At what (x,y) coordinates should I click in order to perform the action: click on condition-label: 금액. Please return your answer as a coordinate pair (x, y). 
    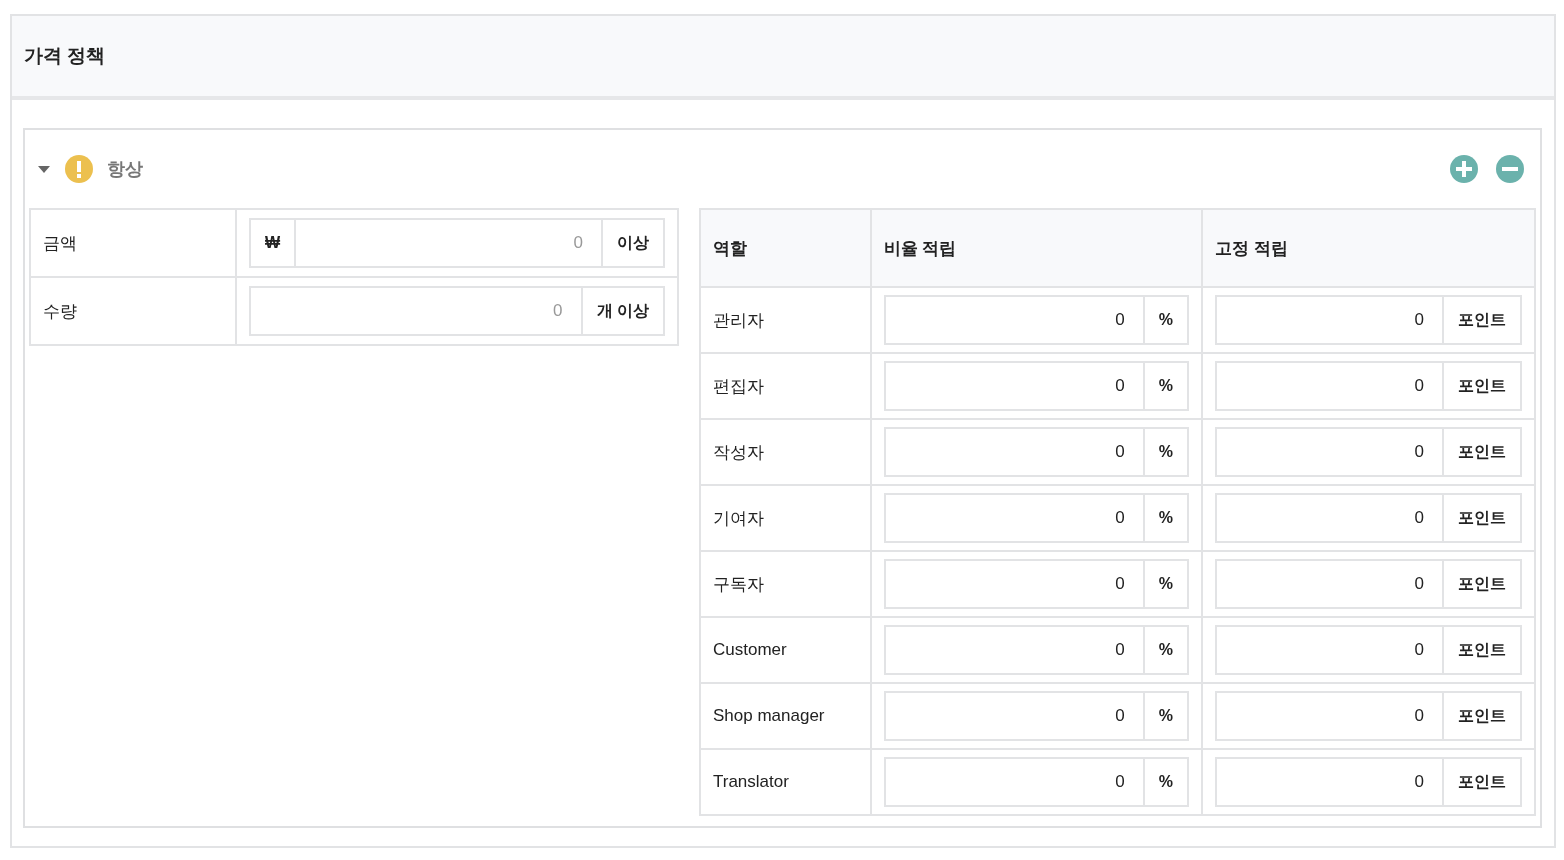
    Looking at the image, I should click on (133, 243).